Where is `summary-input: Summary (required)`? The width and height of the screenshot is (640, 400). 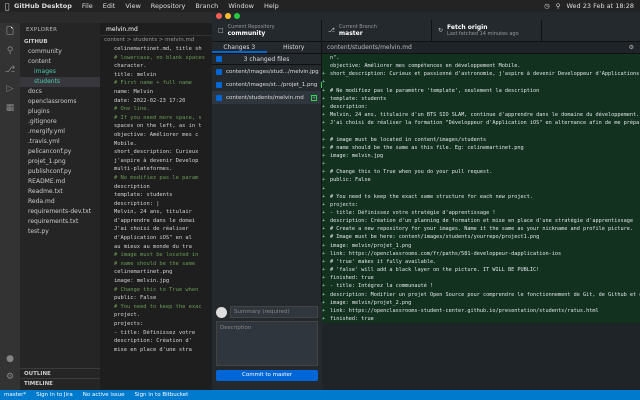
summary-input: Summary (required) is located at coordinates (274, 312).